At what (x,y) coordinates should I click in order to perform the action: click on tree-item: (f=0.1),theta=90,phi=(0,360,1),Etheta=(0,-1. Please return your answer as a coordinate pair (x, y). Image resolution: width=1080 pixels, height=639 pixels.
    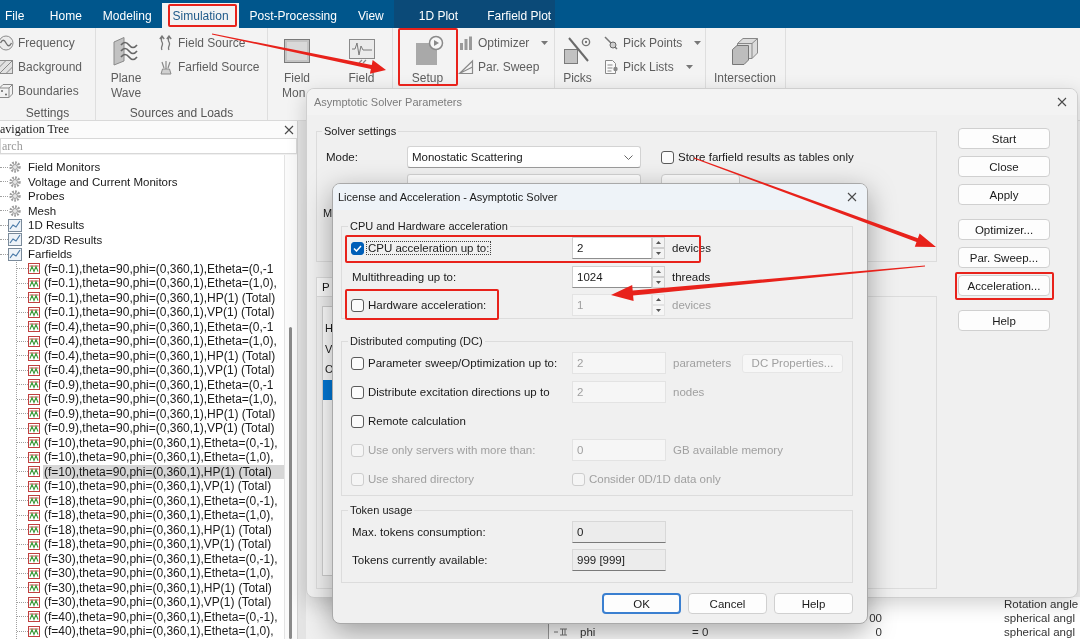
    Looking at the image, I should click on (163, 268).